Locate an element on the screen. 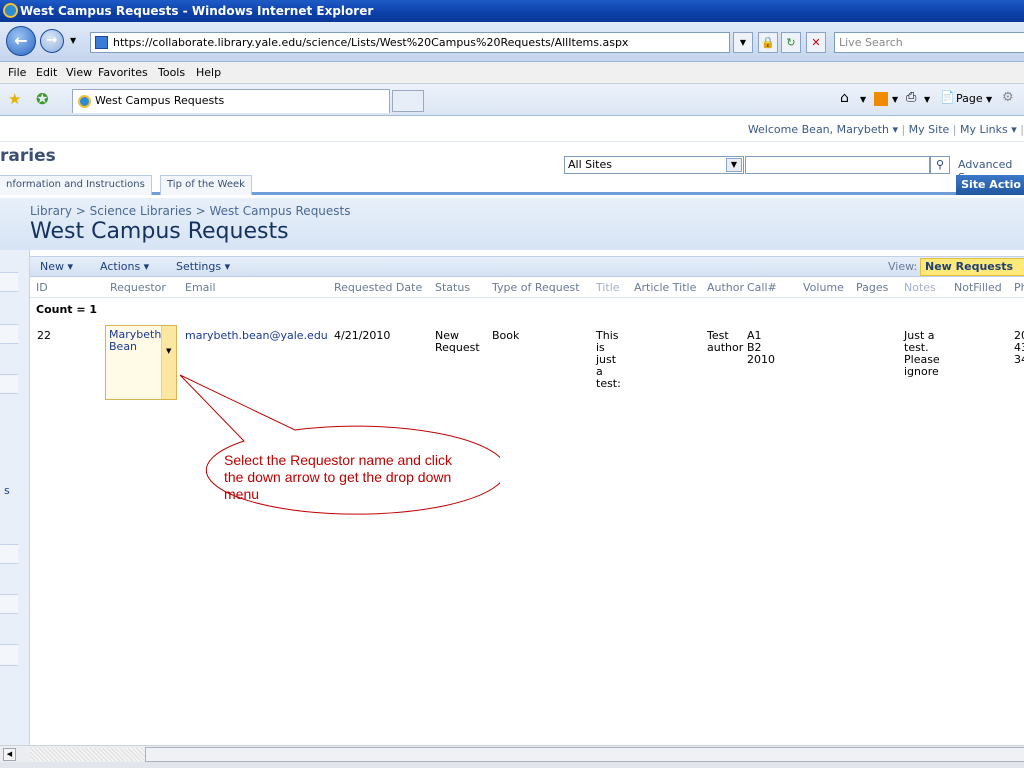 Image resolution: width=1024 pixels, height=768 pixels. home-icon: ⌂ is located at coordinates (844, 98).